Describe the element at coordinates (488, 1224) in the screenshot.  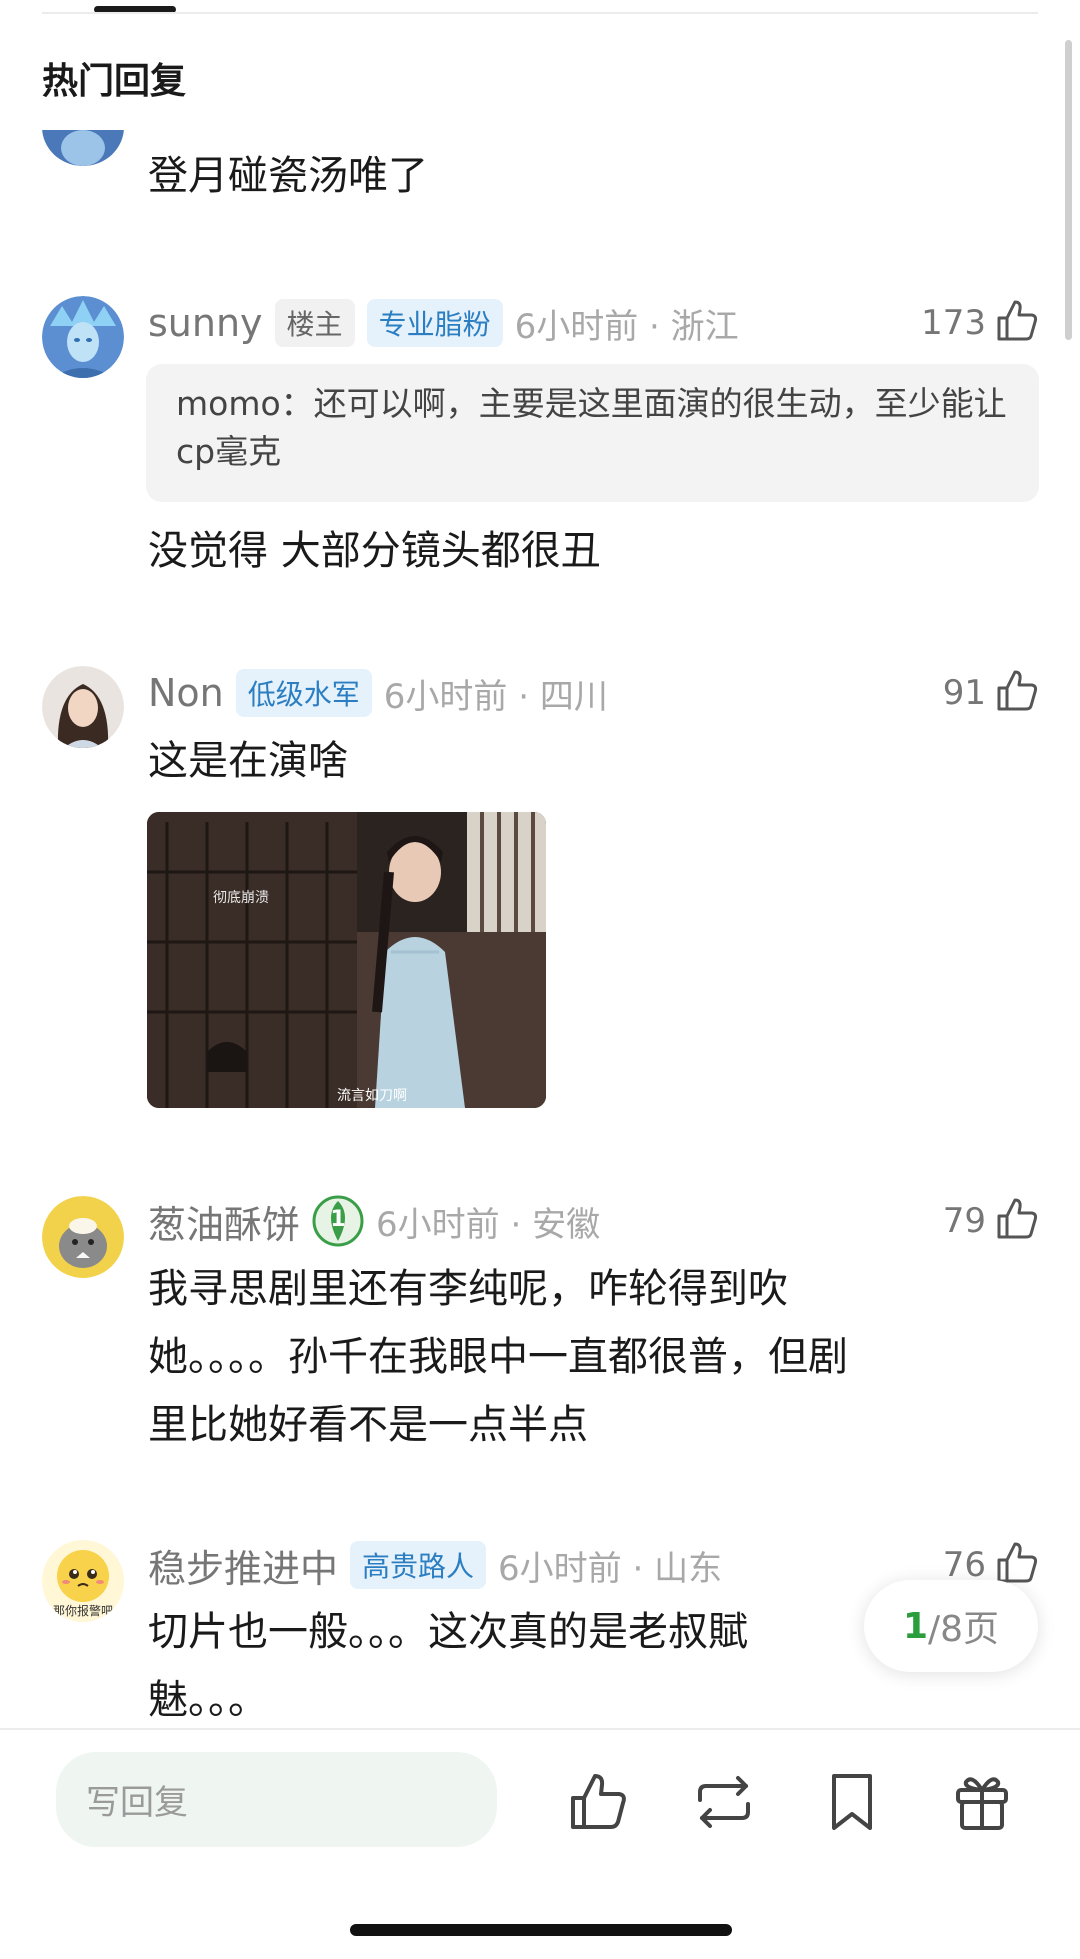
I see `time-location: 6小时前 · 安徽` at that location.